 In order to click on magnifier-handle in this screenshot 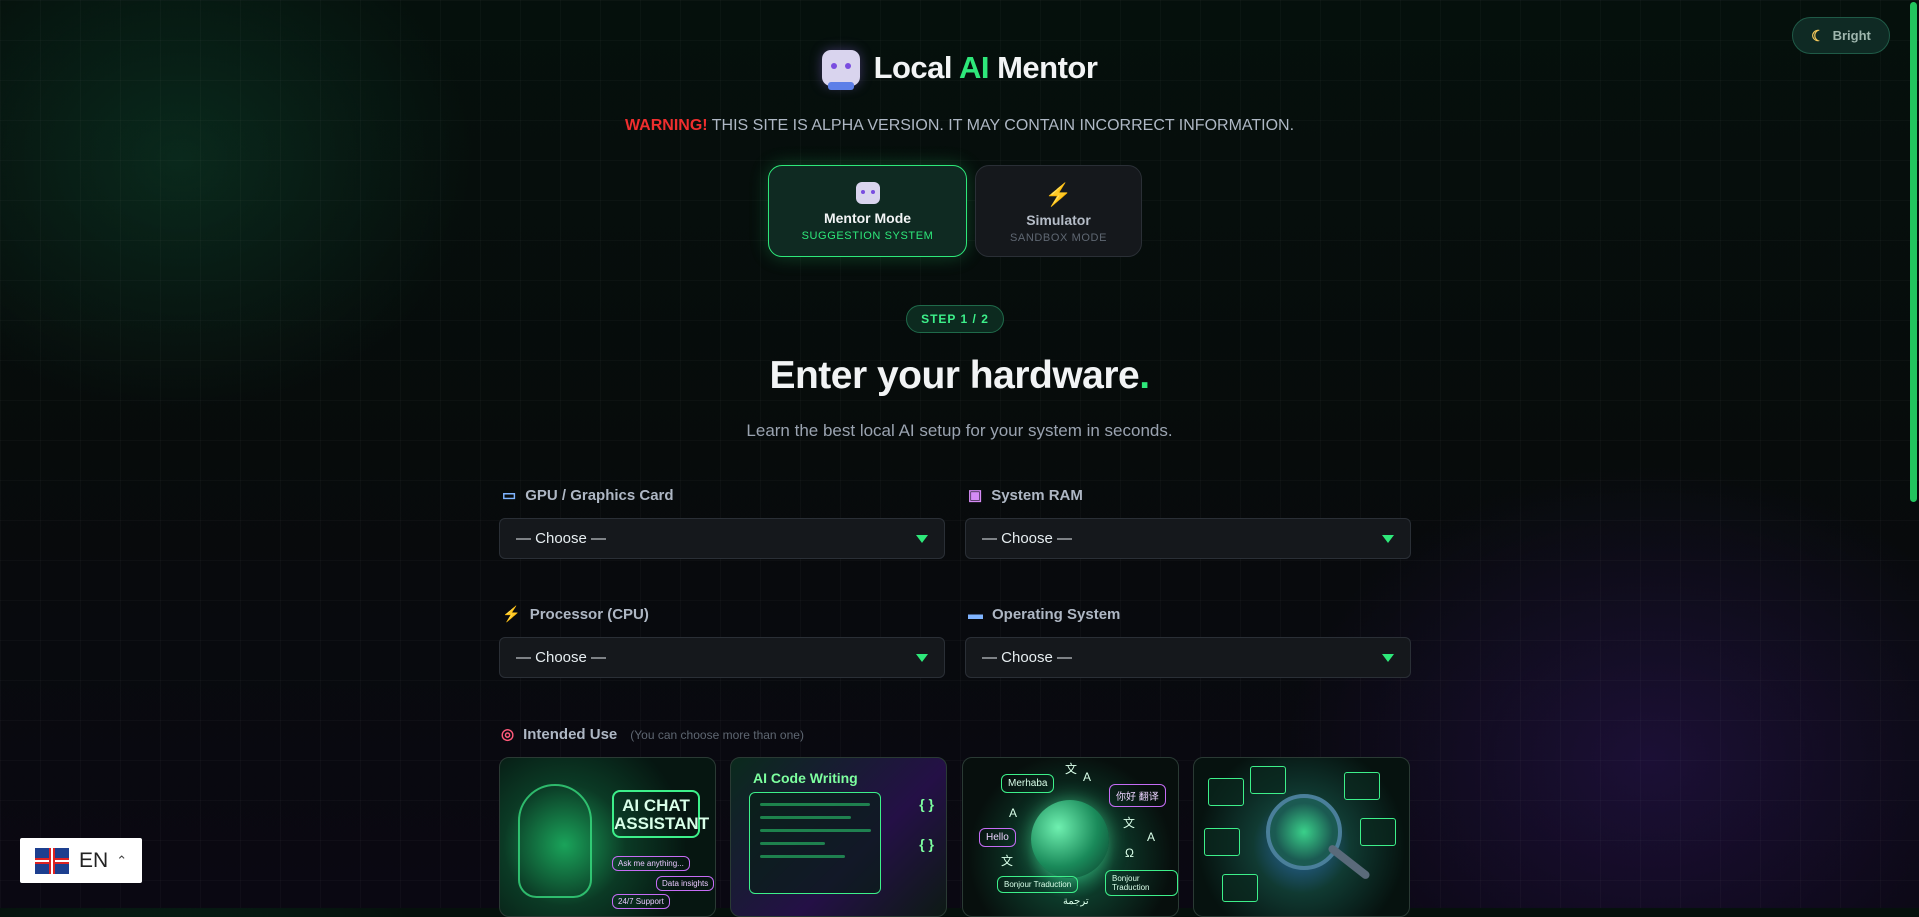, I will do `click(1349, 862)`.